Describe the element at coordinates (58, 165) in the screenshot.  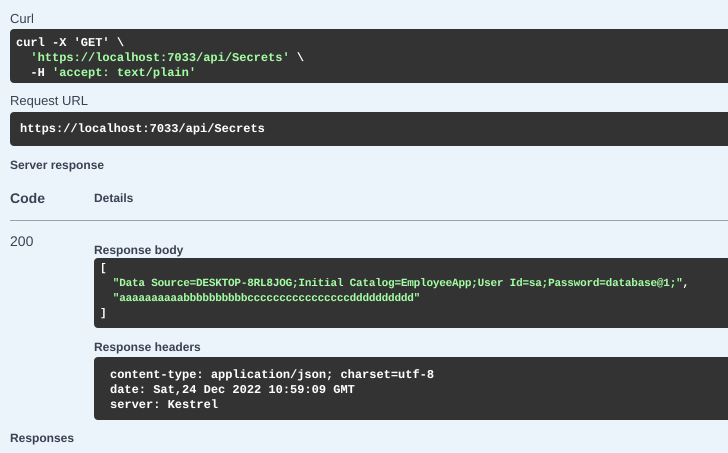
I see `section-title: Server response` at that location.